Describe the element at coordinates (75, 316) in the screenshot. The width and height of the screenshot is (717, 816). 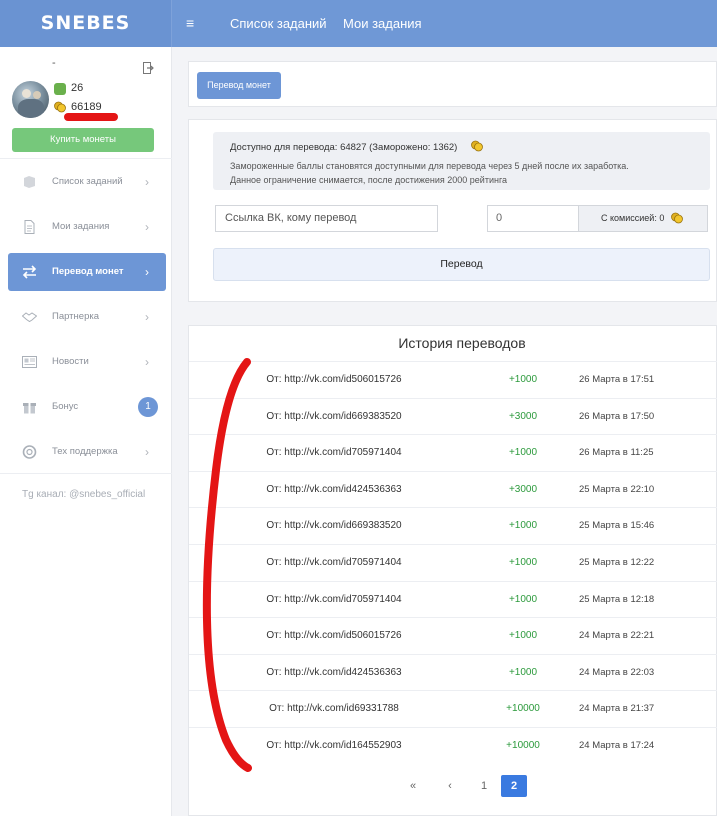
I see `sidebar-item-label: Партнерка` at that location.